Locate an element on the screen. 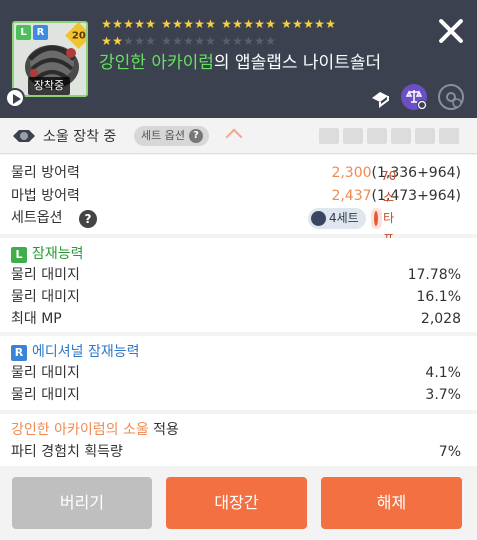 This screenshot has height=540, width=477. forge-button: 대장간 is located at coordinates (236, 503).